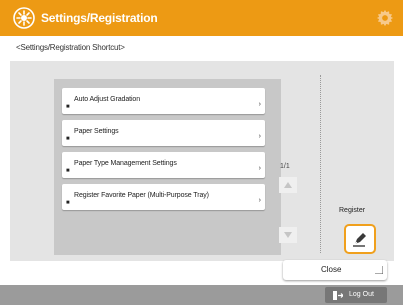  What do you see at coordinates (385, 18) in the screenshot?
I see `gear-icon` at bounding box center [385, 18].